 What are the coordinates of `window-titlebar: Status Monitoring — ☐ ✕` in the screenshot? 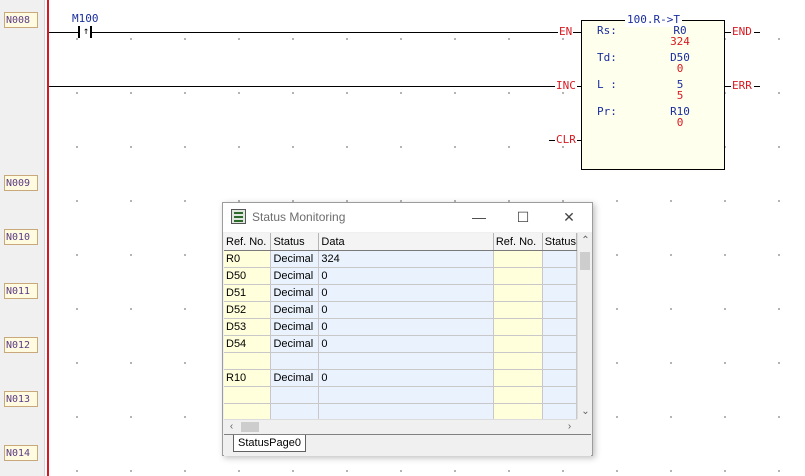 It's located at (407, 217).